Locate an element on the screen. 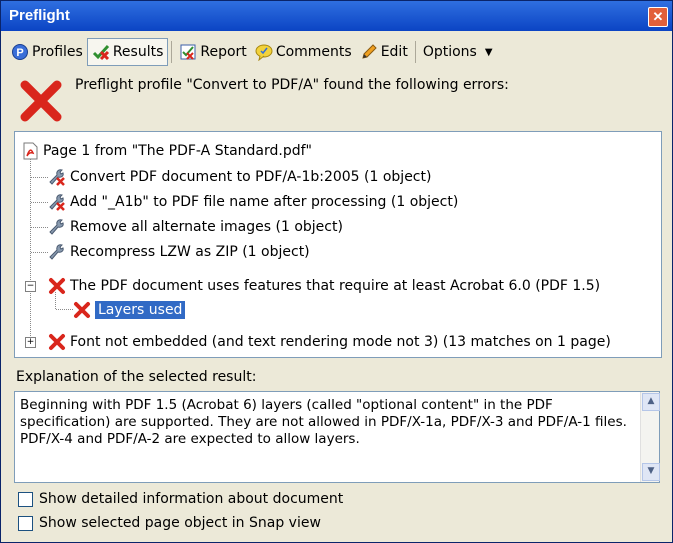  snap-view-option: Show selected page object in Snap view is located at coordinates (169, 523).